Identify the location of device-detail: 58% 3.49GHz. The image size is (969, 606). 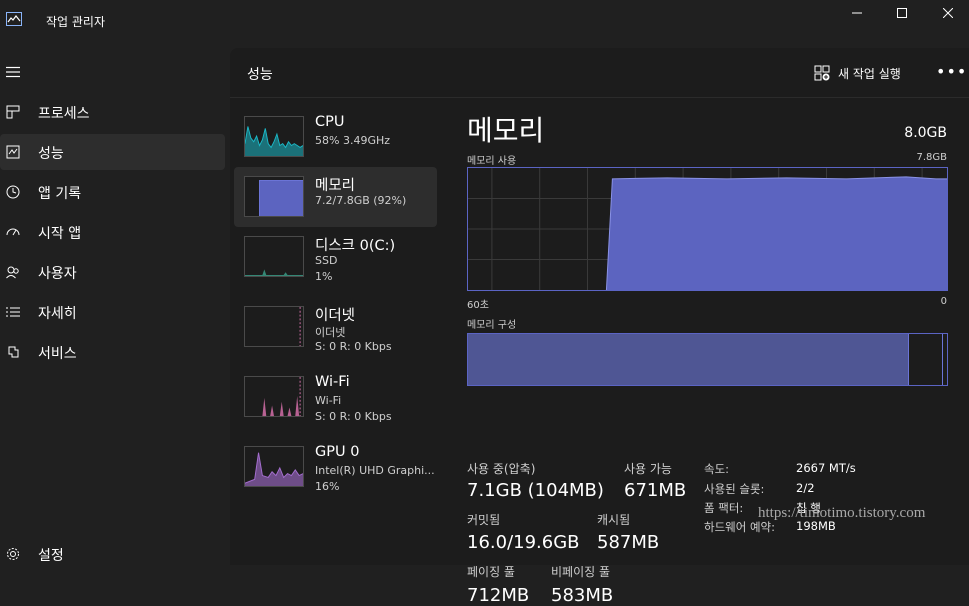
(353, 140).